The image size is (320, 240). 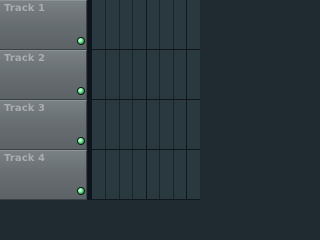 What do you see at coordinates (43, 75) in the screenshot?
I see `track-header-2: Track 2` at bounding box center [43, 75].